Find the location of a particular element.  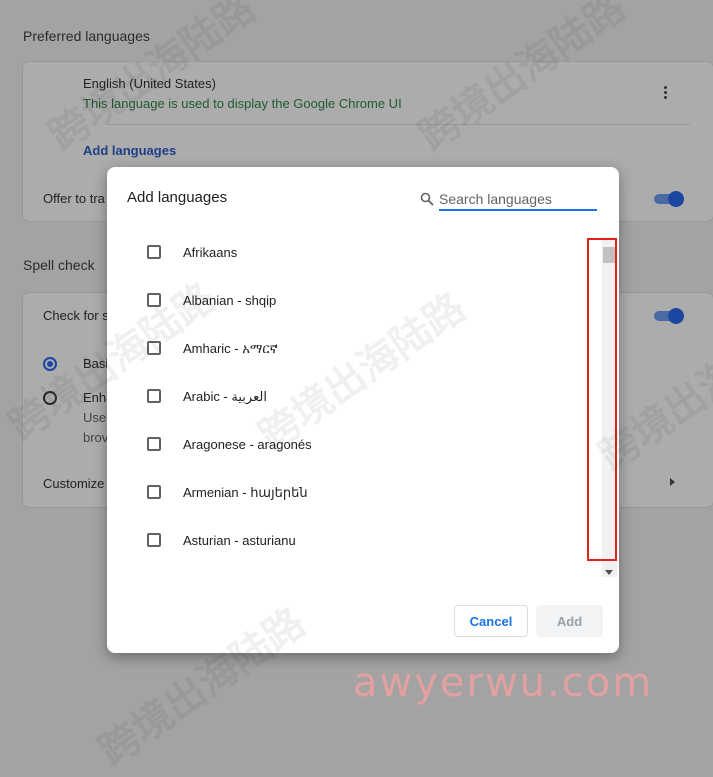

language-row: Amharic - አማርኛ is located at coordinates (347, 349).